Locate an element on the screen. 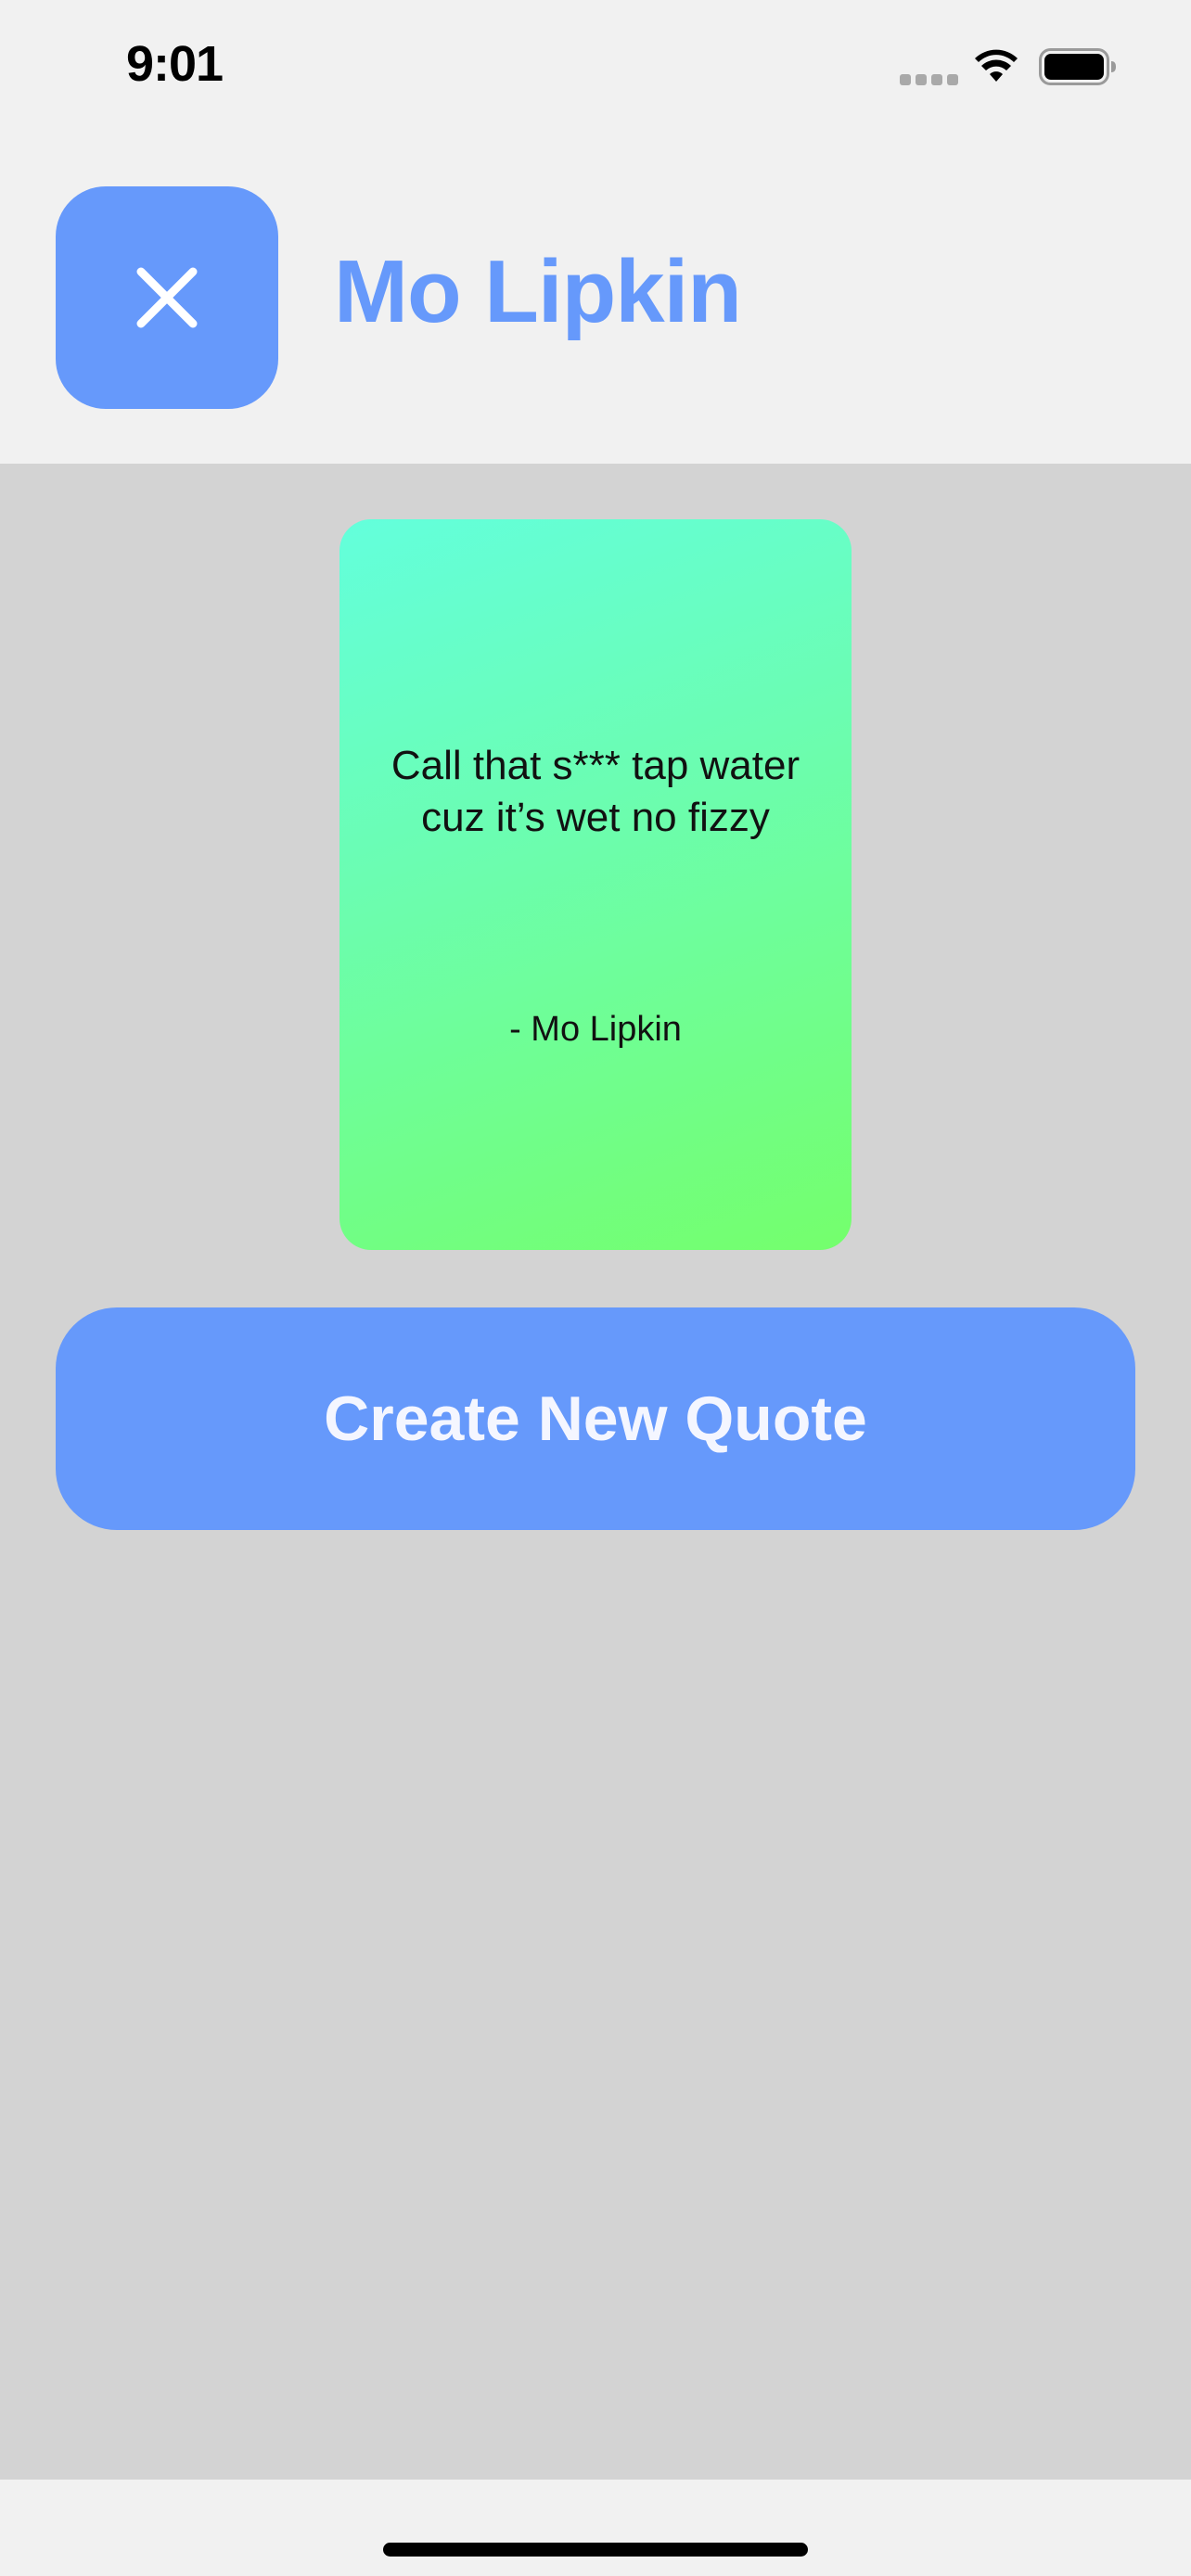  header: Mo Lipkin is located at coordinates (595, 301).